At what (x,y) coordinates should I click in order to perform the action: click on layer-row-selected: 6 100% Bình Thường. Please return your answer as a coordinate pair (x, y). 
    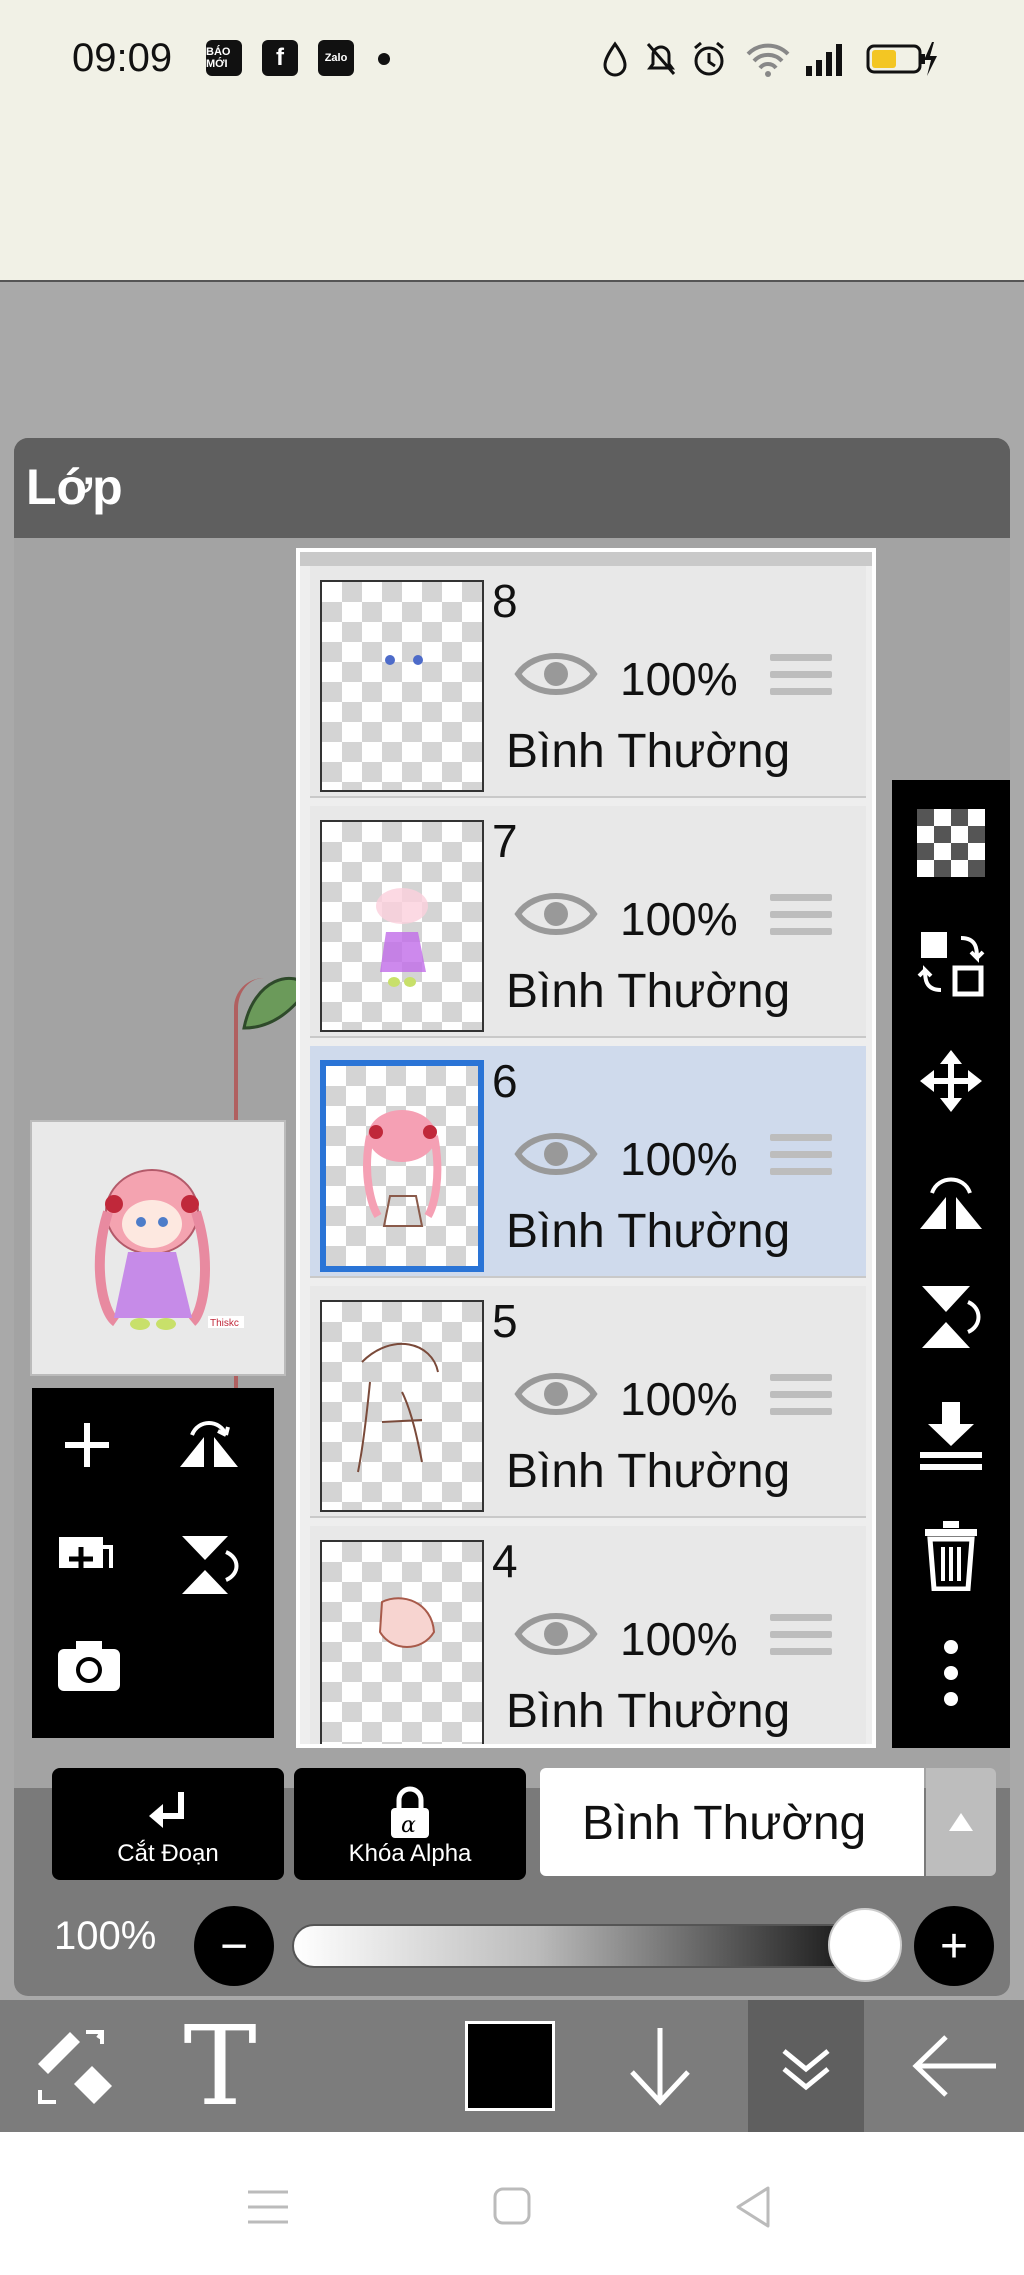
    Looking at the image, I should click on (588, 1162).